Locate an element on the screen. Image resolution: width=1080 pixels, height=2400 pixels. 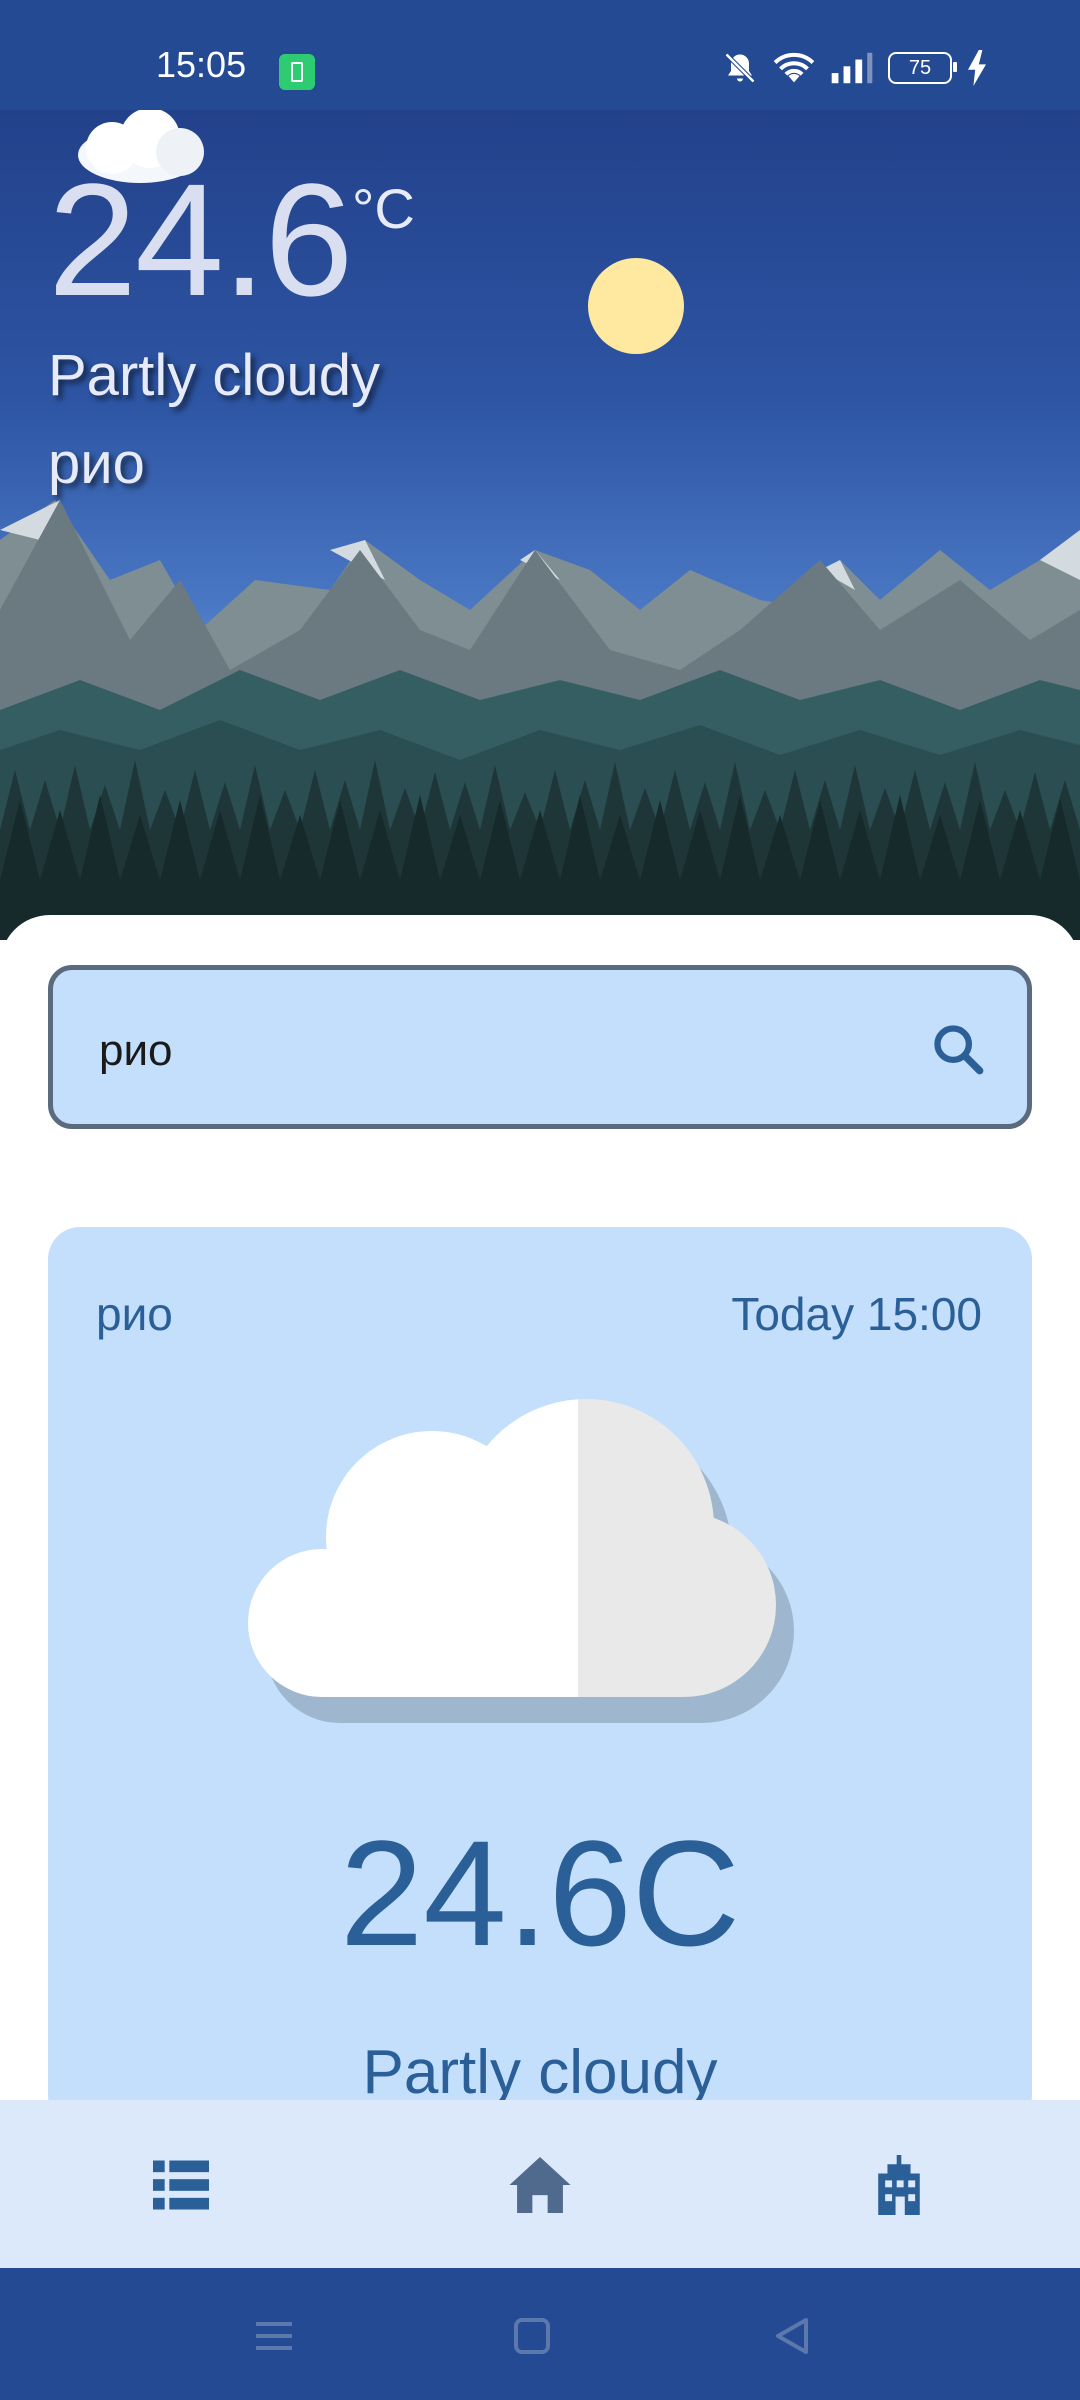
battery-level: 75 is located at coordinates (920, 67).